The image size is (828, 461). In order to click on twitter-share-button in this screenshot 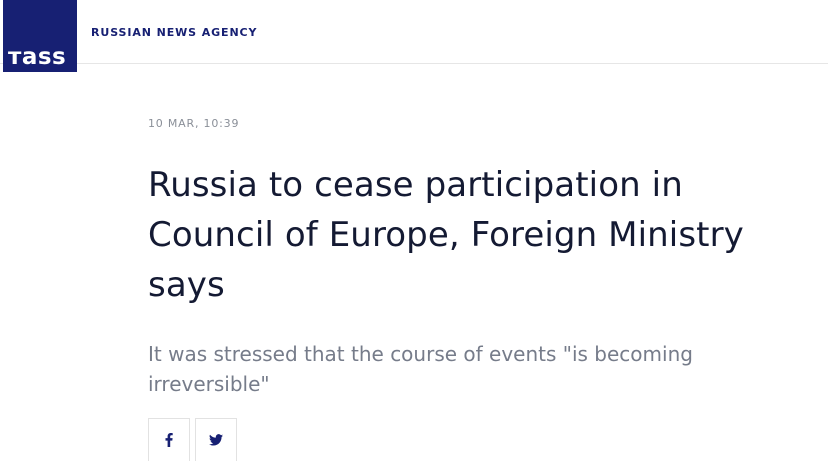, I will do `click(216, 439)`.